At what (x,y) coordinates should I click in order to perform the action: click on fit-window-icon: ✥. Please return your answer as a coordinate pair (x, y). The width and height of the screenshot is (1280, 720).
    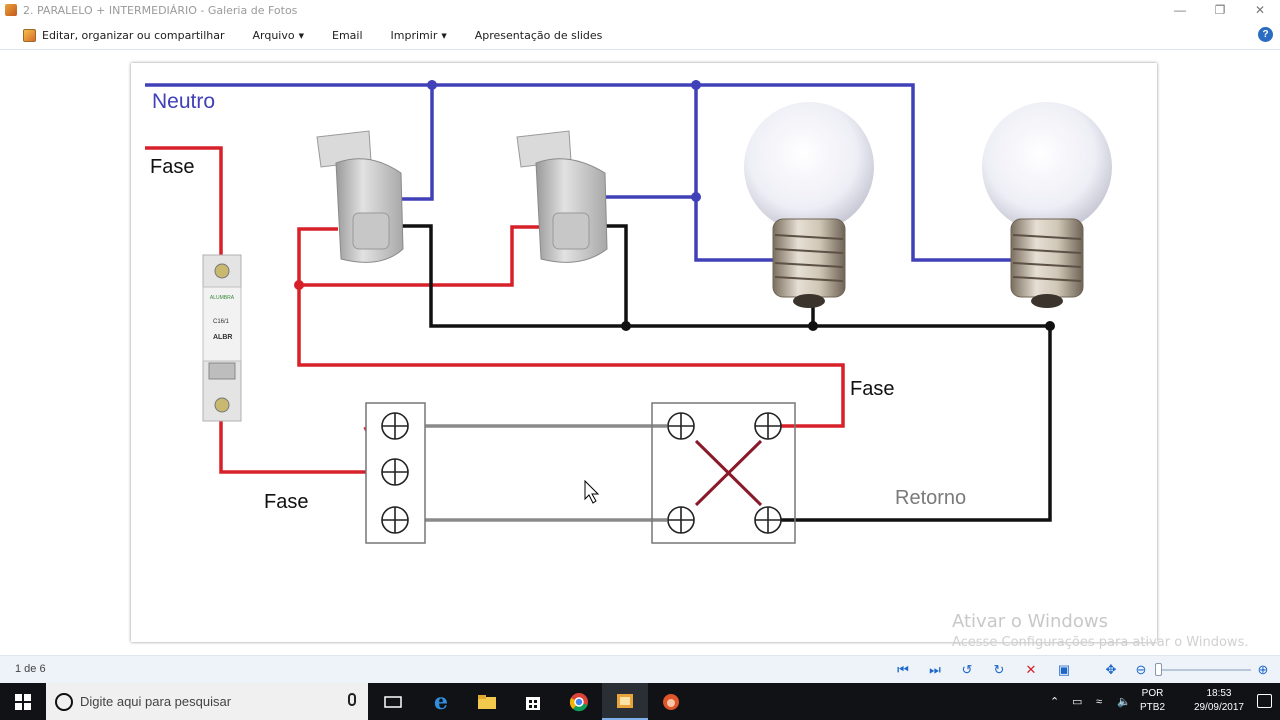
    Looking at the image, I should click on (1111, 669).